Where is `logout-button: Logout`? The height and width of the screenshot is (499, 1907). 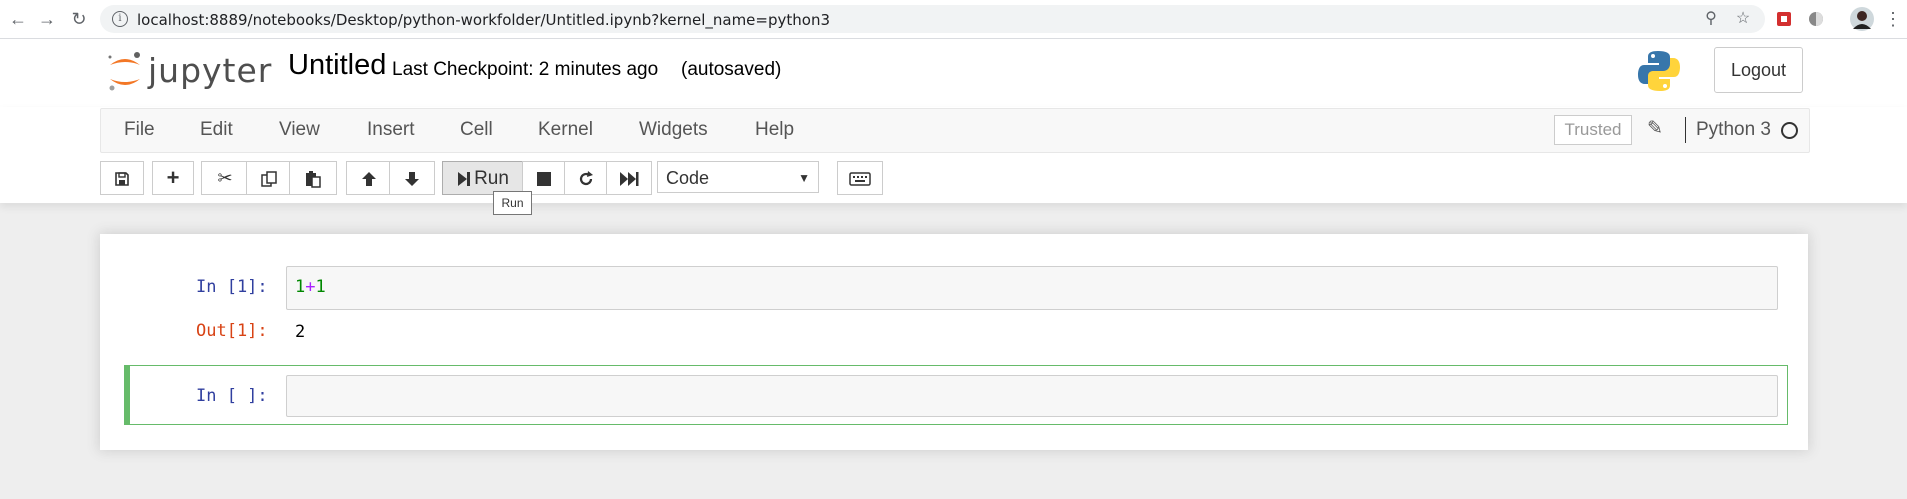 logout-button: Logout is located at coordinates (1758, 70).